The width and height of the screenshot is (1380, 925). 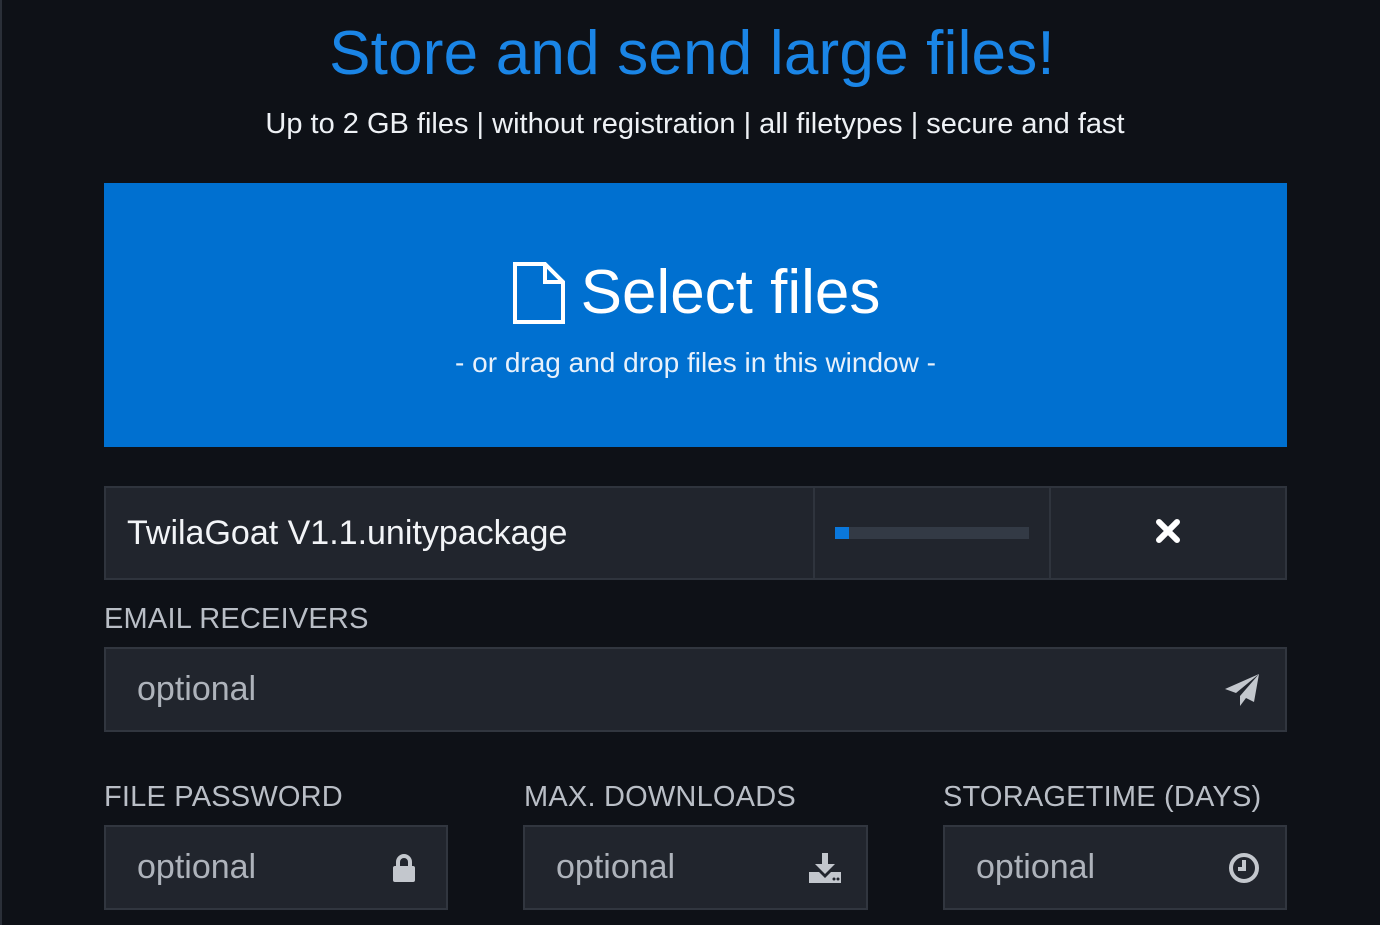 I want to click on max-downloads-label: MAX. DOWNLOADS, so click(x=660, y=797).